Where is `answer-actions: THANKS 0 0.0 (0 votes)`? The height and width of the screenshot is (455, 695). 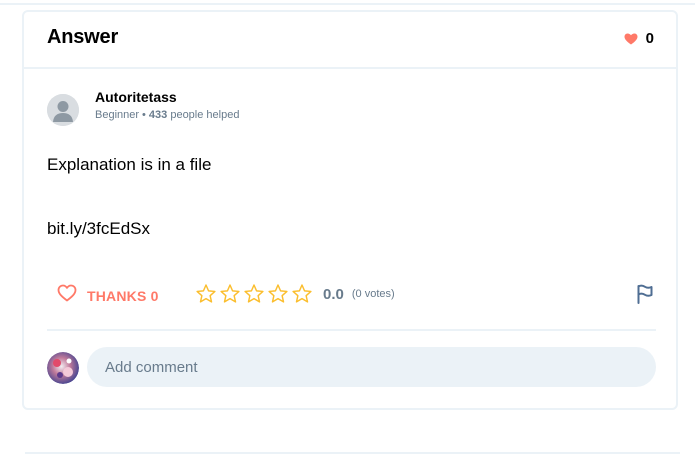 answer-actions: THANKS 0 0.0 (0 votes) is located at coordinates (351, 296).